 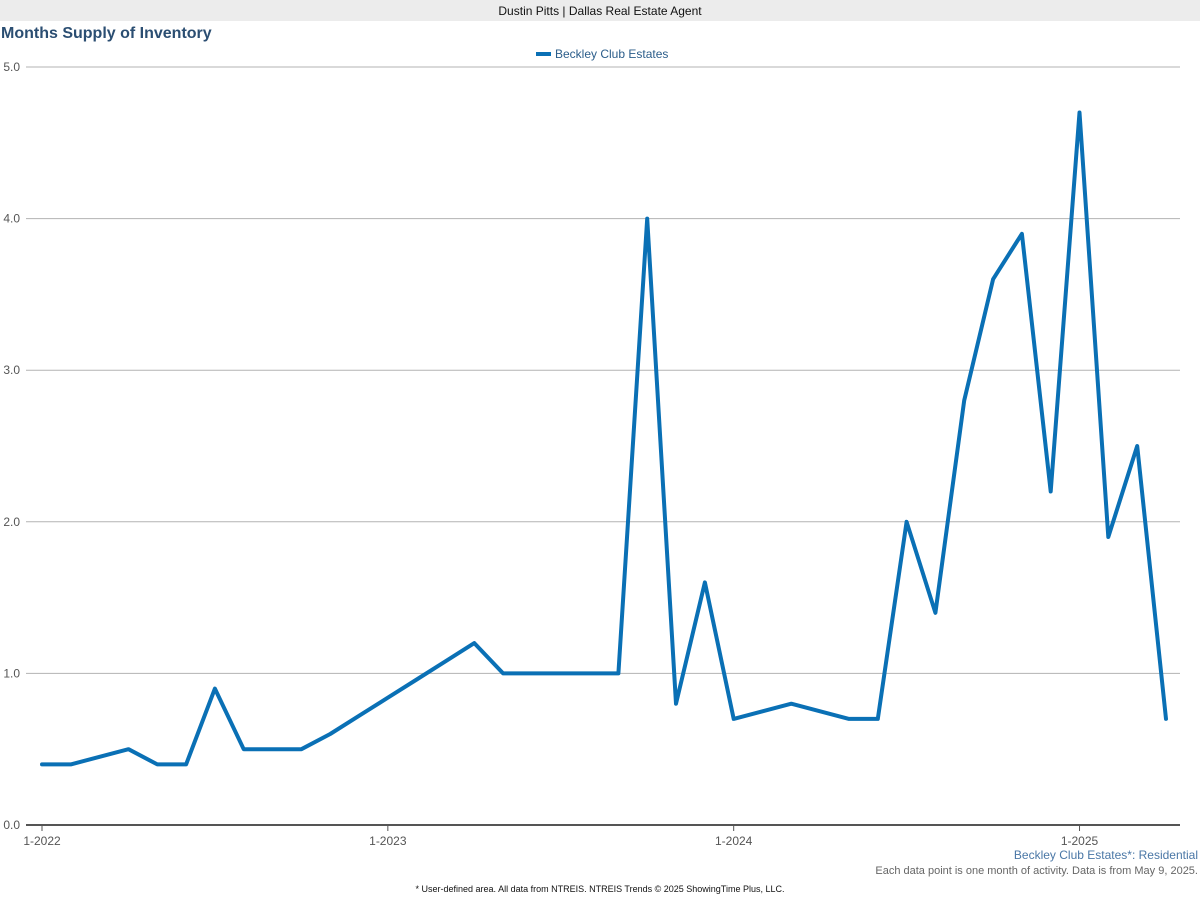 I want to click on legend: Beckley Club Estates, so click(x=602, y=54).